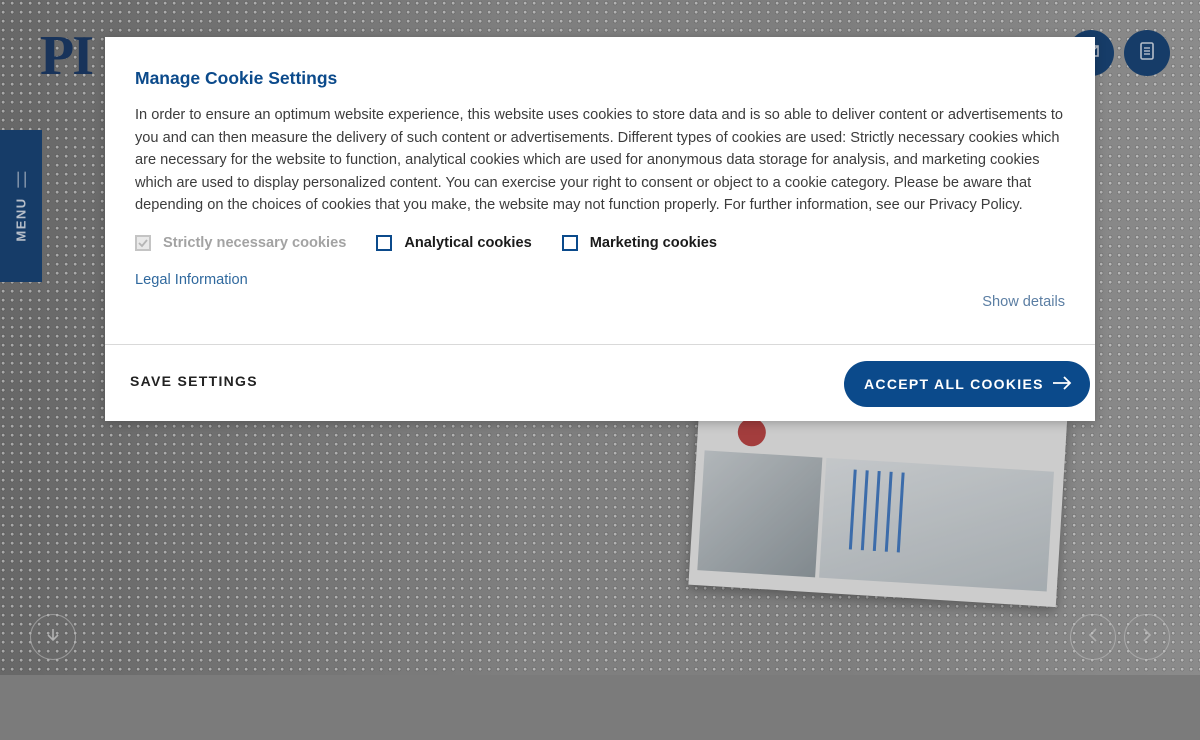 This screenshot has width=1200, height=740. I want to click on analytical-checkbox, so click(384, 243).